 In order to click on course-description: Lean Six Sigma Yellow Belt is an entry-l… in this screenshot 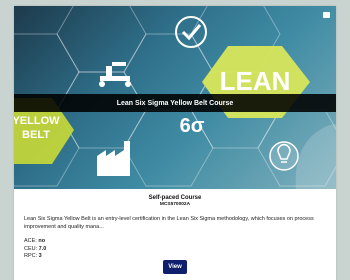, I will do `click(169, 223)`.